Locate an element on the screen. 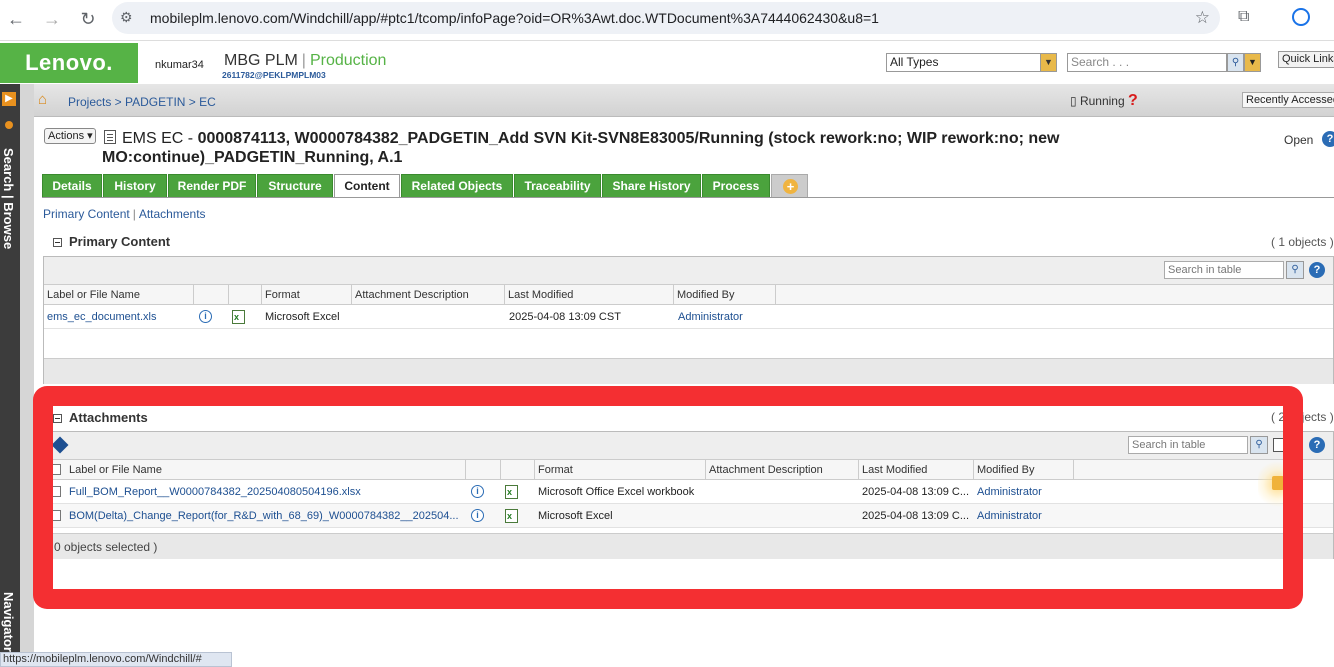 The image size is (1334, 667). format-value: Microsoft Excel is located at coordinates (302, 317).